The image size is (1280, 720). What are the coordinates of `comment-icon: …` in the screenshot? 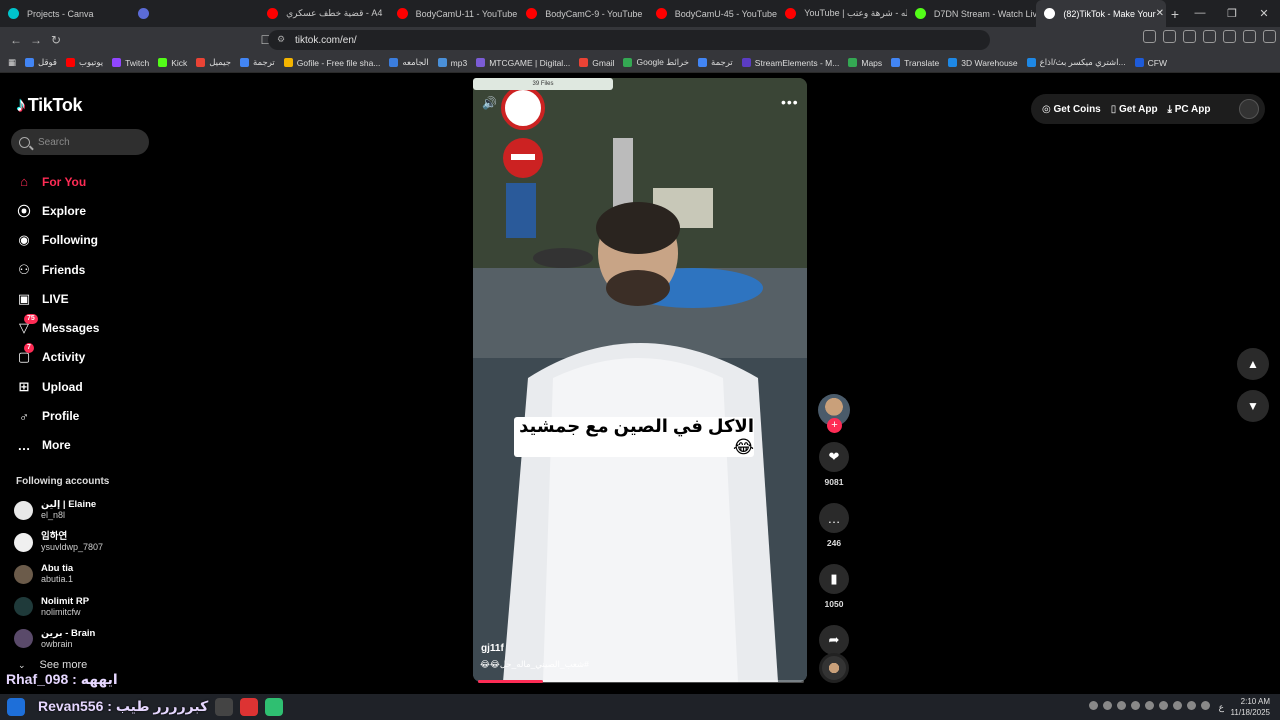 It's located at (834, 518).